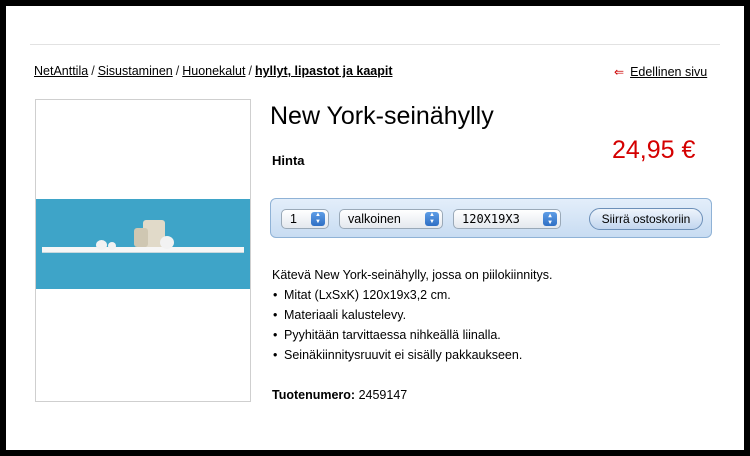 This screenshot has height=456, width=750. I want to click on breadcrumb-link-huonekalut: Huonekalut, so click(213, 71).